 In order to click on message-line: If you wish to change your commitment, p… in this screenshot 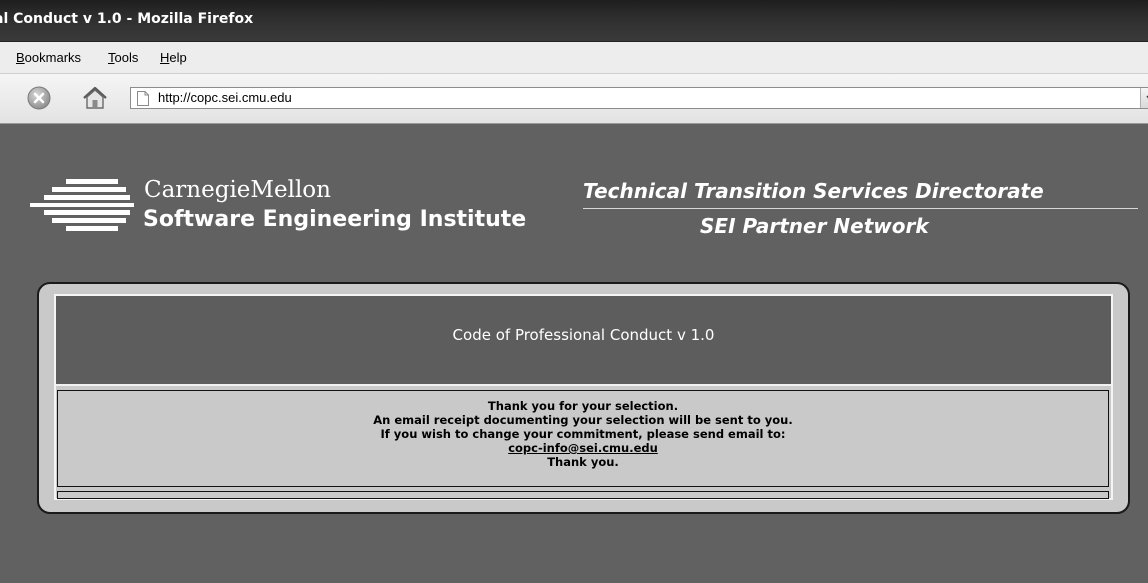, I will do `click(583, 434)`.